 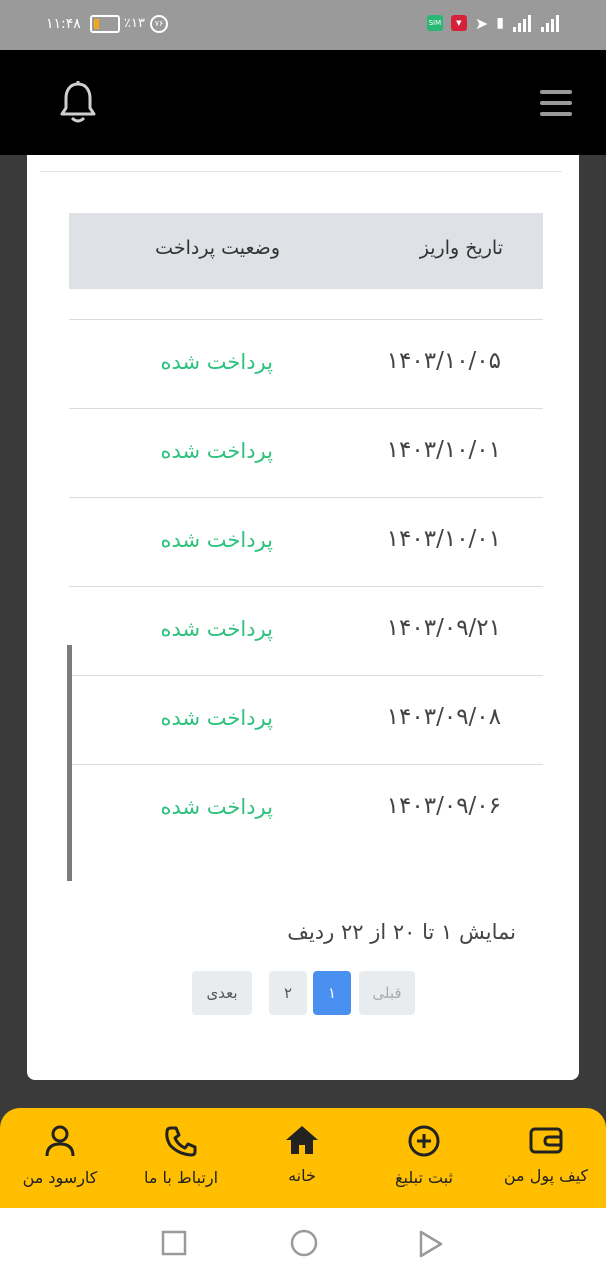 I want to click on table-row: ۱۴۰۳/۰۹/۲۱ پرداخت شده, so click(x=306, y=630).